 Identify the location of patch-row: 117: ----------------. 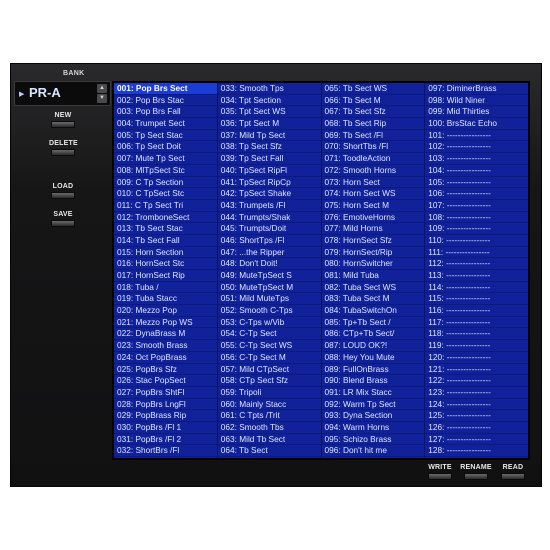
(476, 323).